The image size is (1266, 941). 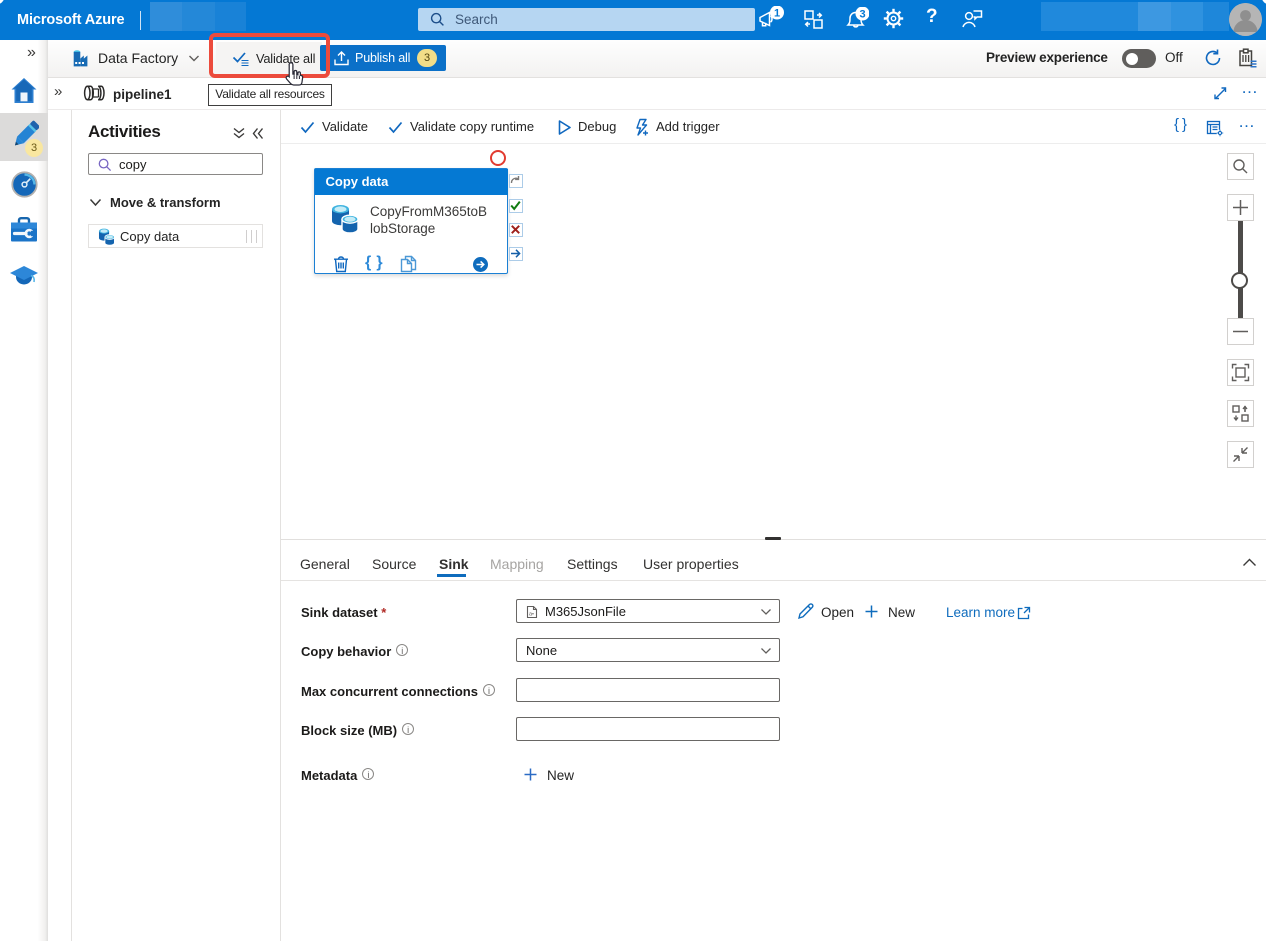 I want to click on svg-text: 3, so click(x=862, y=14).